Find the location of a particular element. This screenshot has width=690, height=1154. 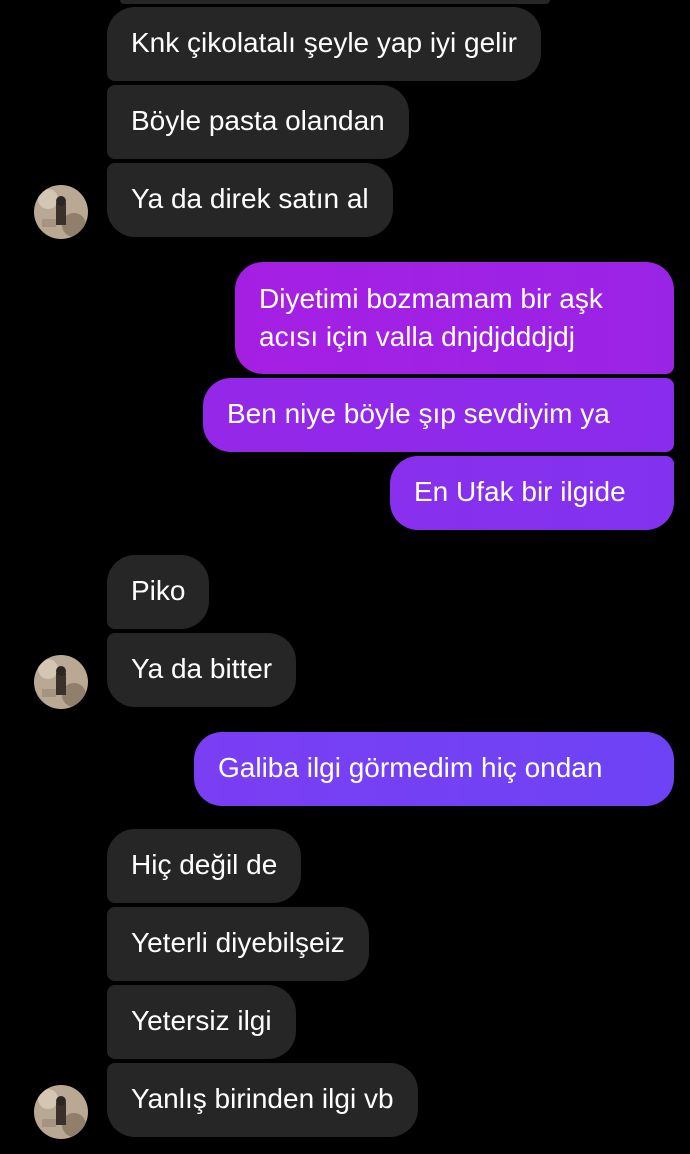

previous-message-edge is located at coordinates (335, 2).